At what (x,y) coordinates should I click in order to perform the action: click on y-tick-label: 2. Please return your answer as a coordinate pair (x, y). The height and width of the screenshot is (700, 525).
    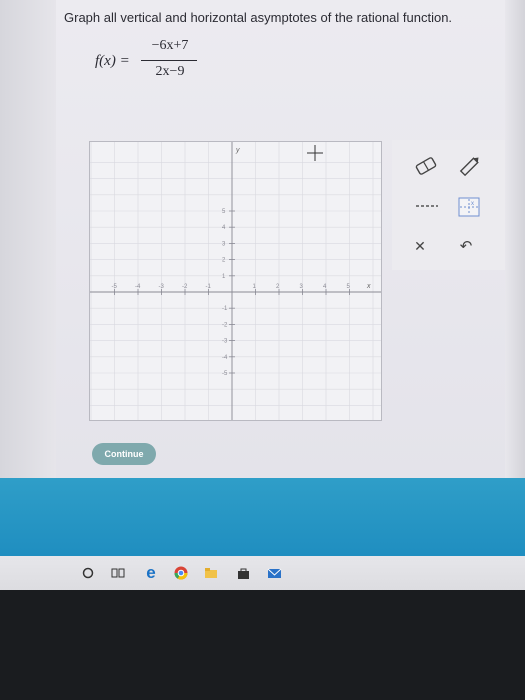
    Looking at the image, I should click on (224, 261).